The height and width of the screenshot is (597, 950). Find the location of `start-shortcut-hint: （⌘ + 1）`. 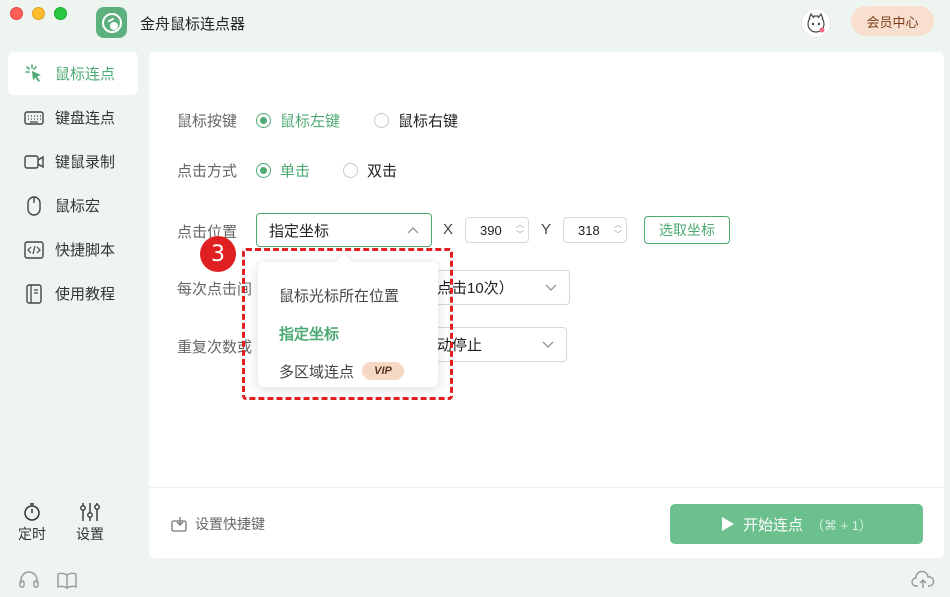

start-shortcut-hint: （⌘ + 1） is located at coordinates (841, 525).